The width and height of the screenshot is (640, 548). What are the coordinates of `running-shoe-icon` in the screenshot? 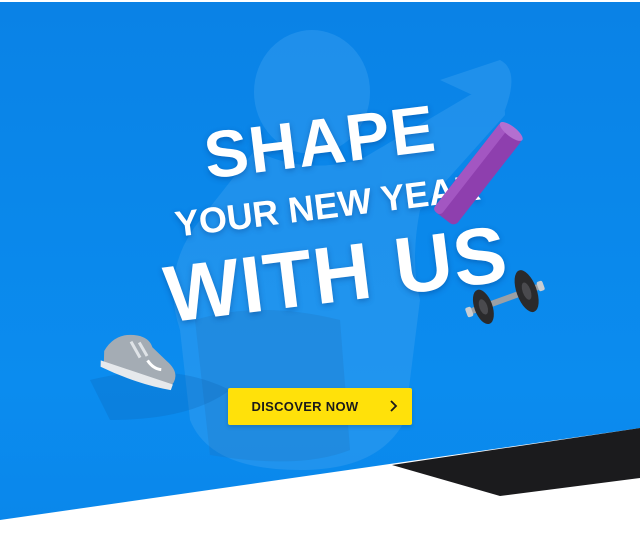 It's located at (138, 362).